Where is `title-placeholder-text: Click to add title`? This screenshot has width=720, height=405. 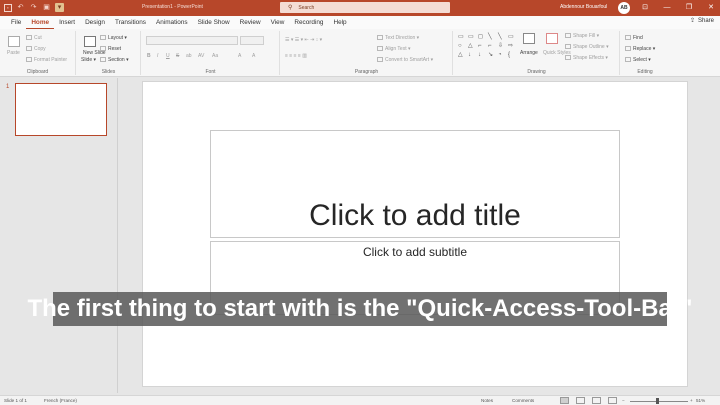 title-placeholder-text: Click to add title is located at coordinates (415, 215).